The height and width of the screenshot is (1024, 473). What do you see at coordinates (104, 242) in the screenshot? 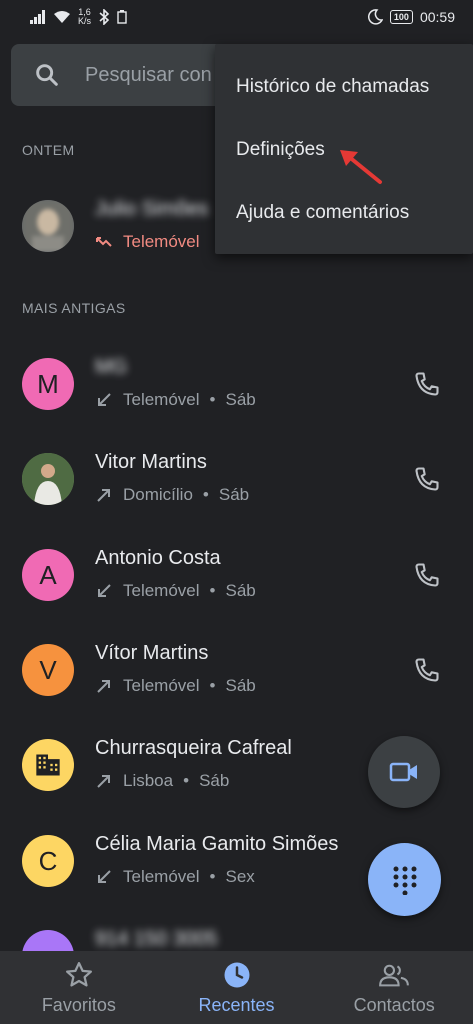
I see `missed-call-icon` at bounding box center [104, 242].